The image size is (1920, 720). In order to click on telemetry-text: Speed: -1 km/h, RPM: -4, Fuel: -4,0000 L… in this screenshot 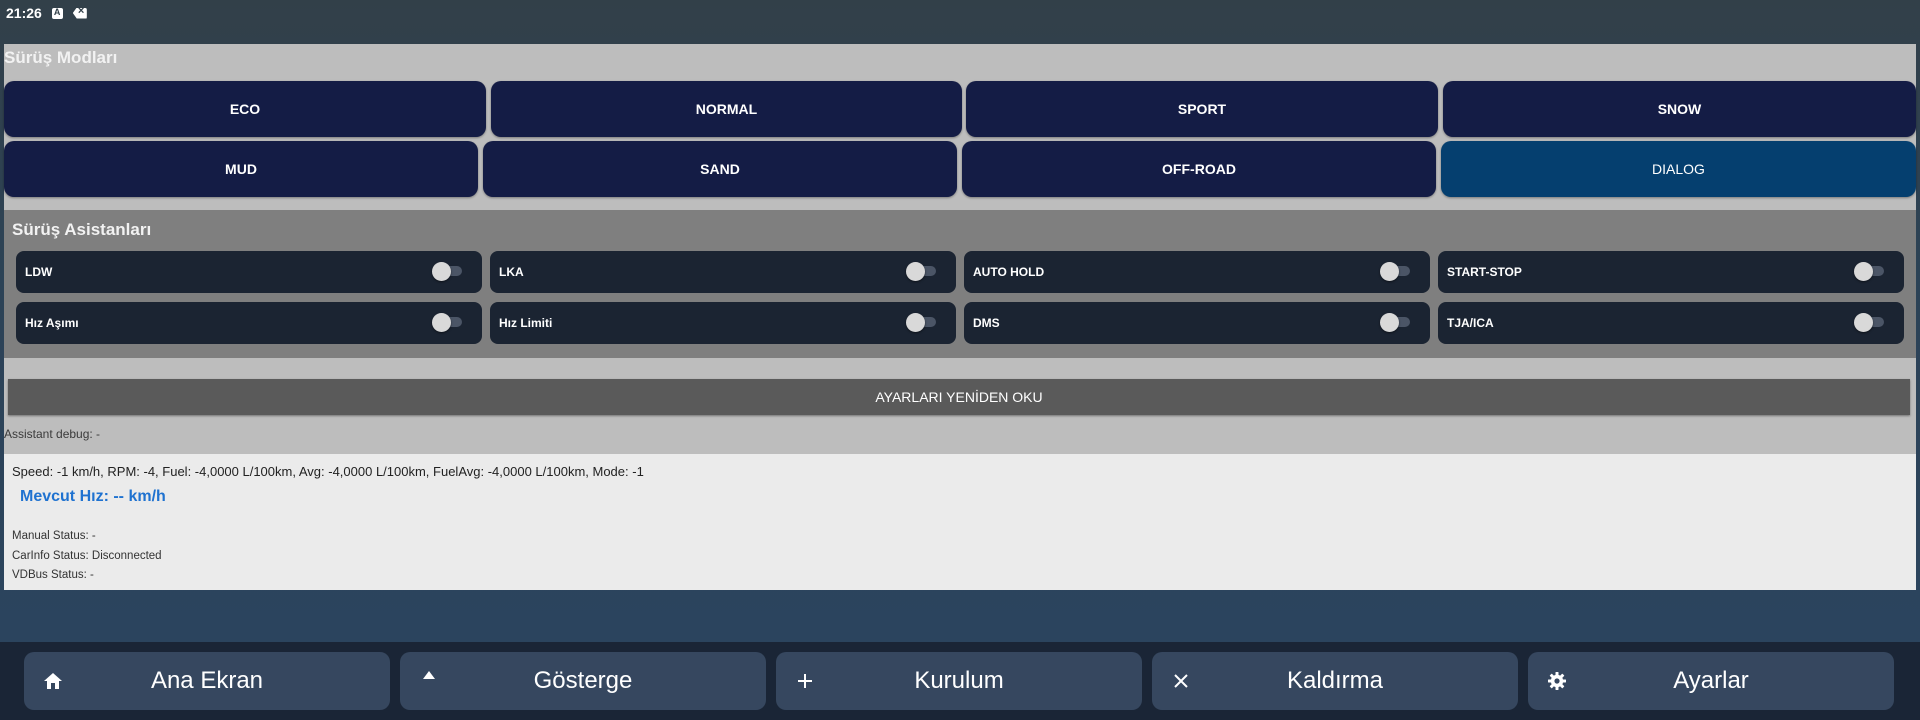, I will do `click(328, 471)`.